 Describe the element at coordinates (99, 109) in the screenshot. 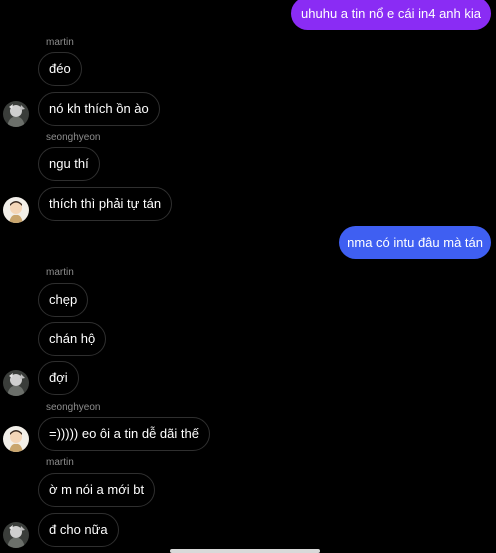

I see `incoming-message: nó kh thích ồn ào` at that location.